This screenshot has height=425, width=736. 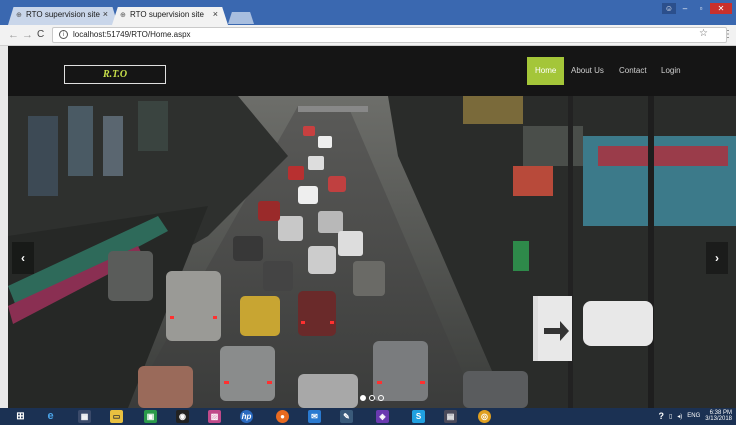 What do you see at coordinates (13, 35) in the screenshot?
I see `back-arrow-icon: ←` at bounding box center [13, 35].